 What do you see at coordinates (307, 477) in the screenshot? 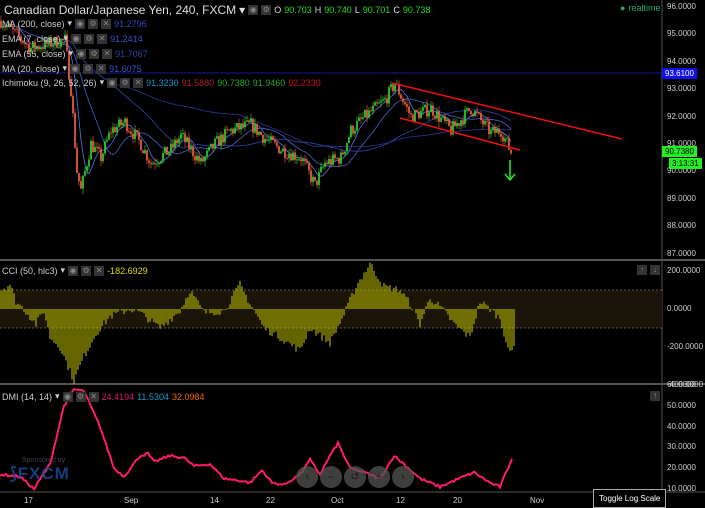
I see `scroll-left-button: ‹` at bounding box center [307, 477].